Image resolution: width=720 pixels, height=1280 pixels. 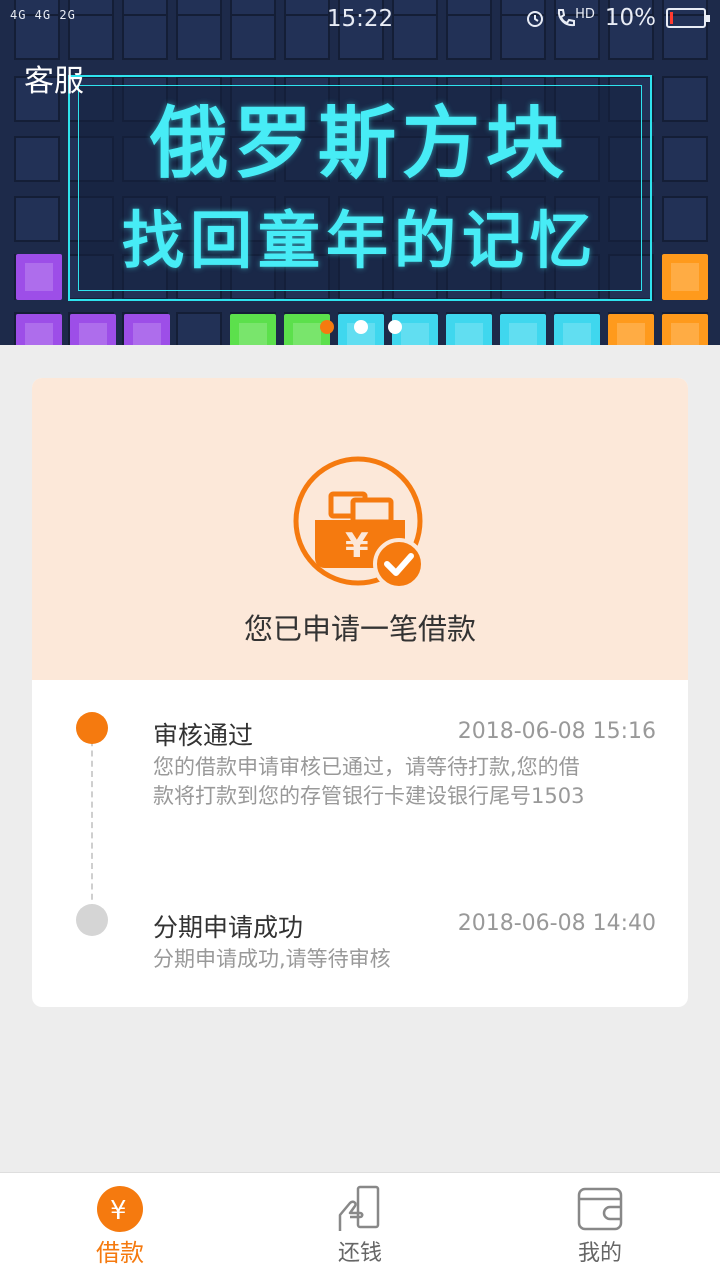 I want to click on timeline-event-time: 2018-06-08 14:40, so click(x=556, y=923).